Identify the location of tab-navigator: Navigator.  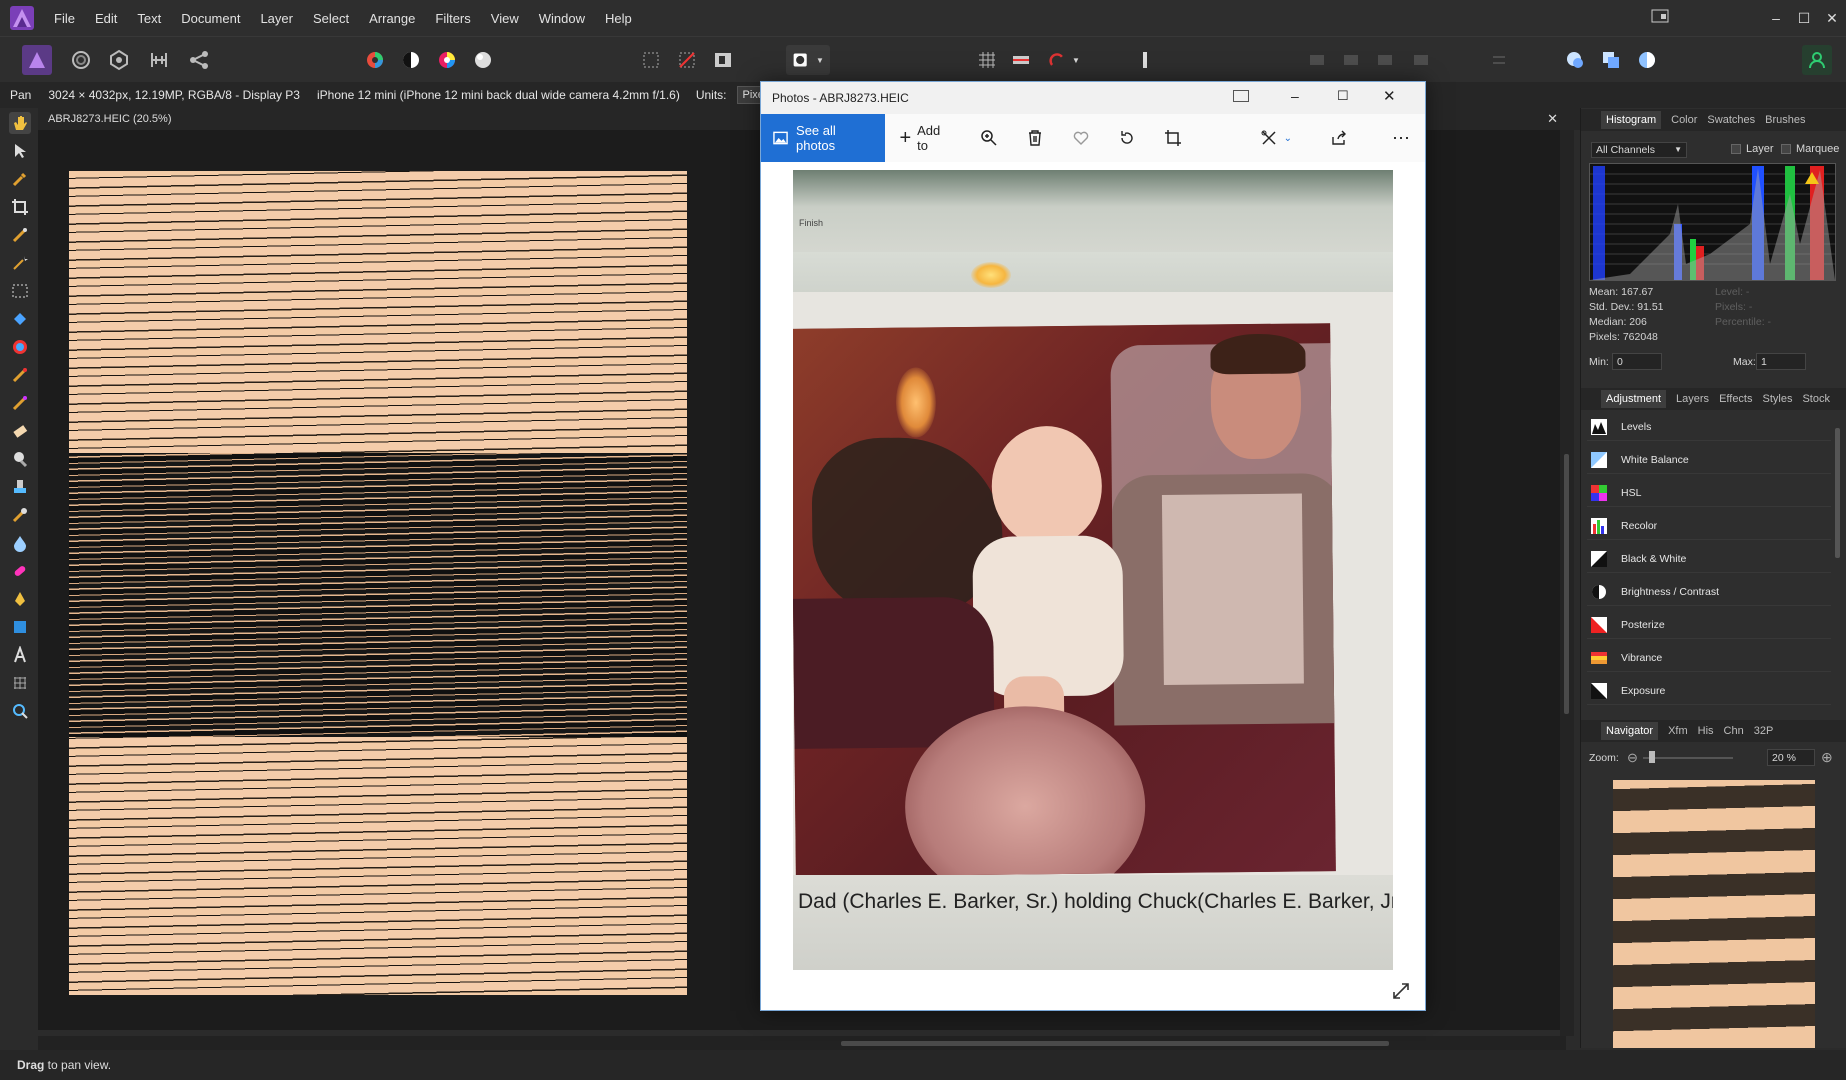
(1630, 731).